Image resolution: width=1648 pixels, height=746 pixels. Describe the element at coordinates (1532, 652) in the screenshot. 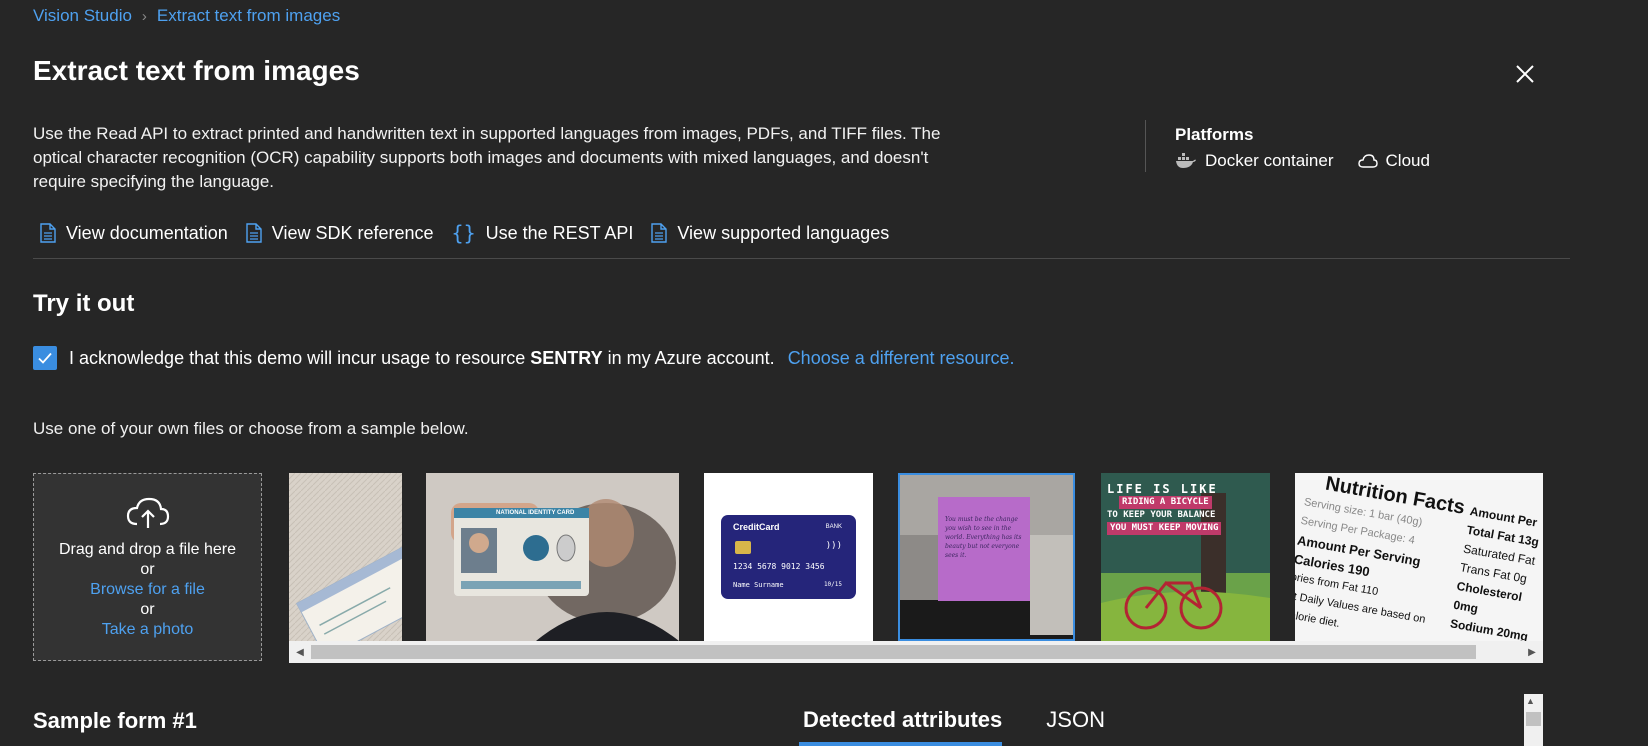

I see `scroll-right-arrow: ▶` at that location.